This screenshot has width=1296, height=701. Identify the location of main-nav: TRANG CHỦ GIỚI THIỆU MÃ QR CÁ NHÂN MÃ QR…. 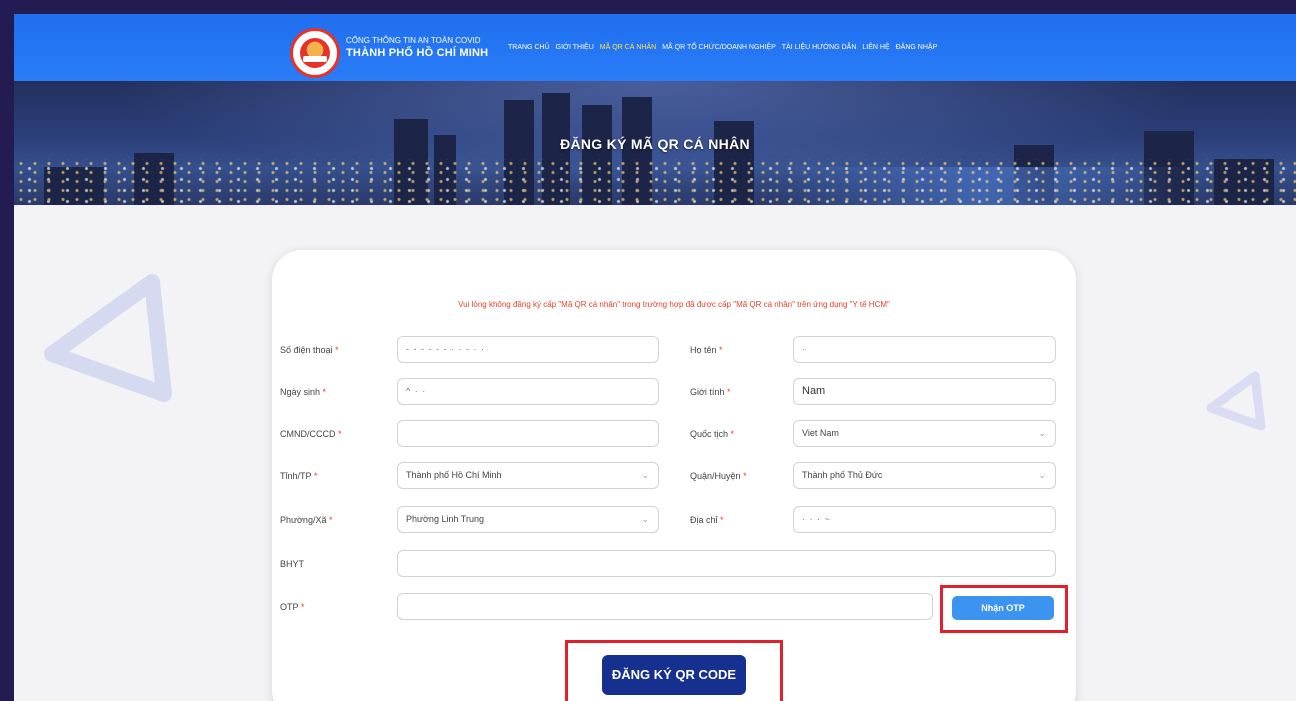
(722, 47).